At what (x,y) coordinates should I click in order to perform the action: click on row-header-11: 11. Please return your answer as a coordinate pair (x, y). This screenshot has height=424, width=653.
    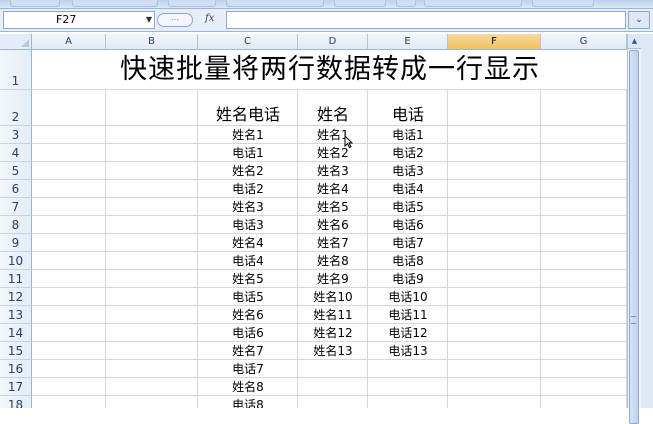
    Looking at the image, I should click on (16, 279).